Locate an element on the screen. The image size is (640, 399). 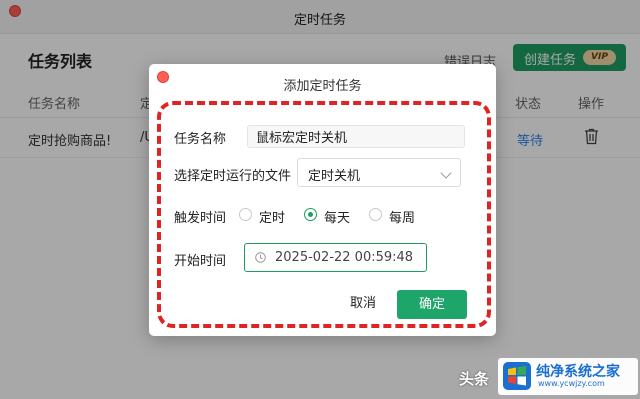
trigger-option-daily: 每天 is located at coordinates (337, 216).